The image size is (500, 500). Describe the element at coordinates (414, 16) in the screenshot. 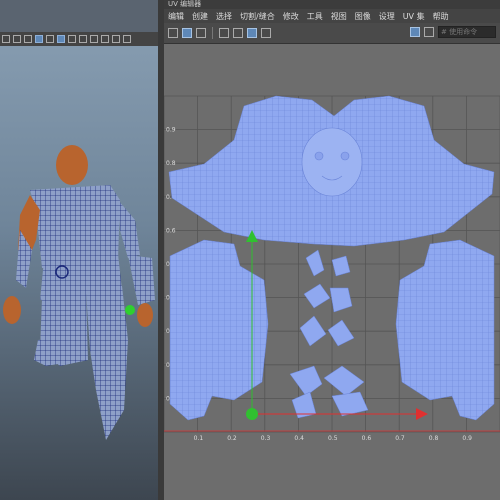

I see `menu-uv-sets: UV 集` at that location.